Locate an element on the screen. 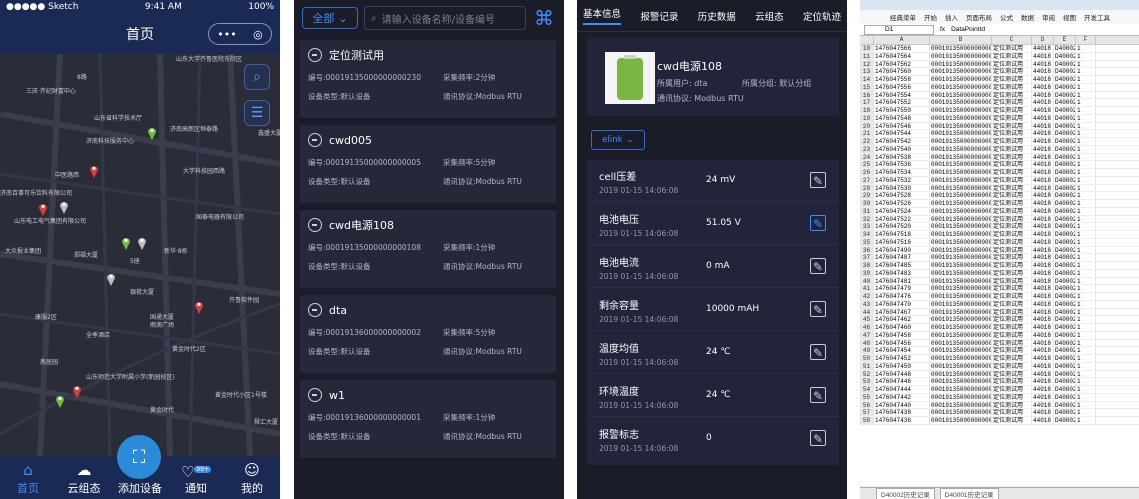 This screenshot has width=1139, height=499. table-cell: 1476047548 is located at coordinates (902, 118).